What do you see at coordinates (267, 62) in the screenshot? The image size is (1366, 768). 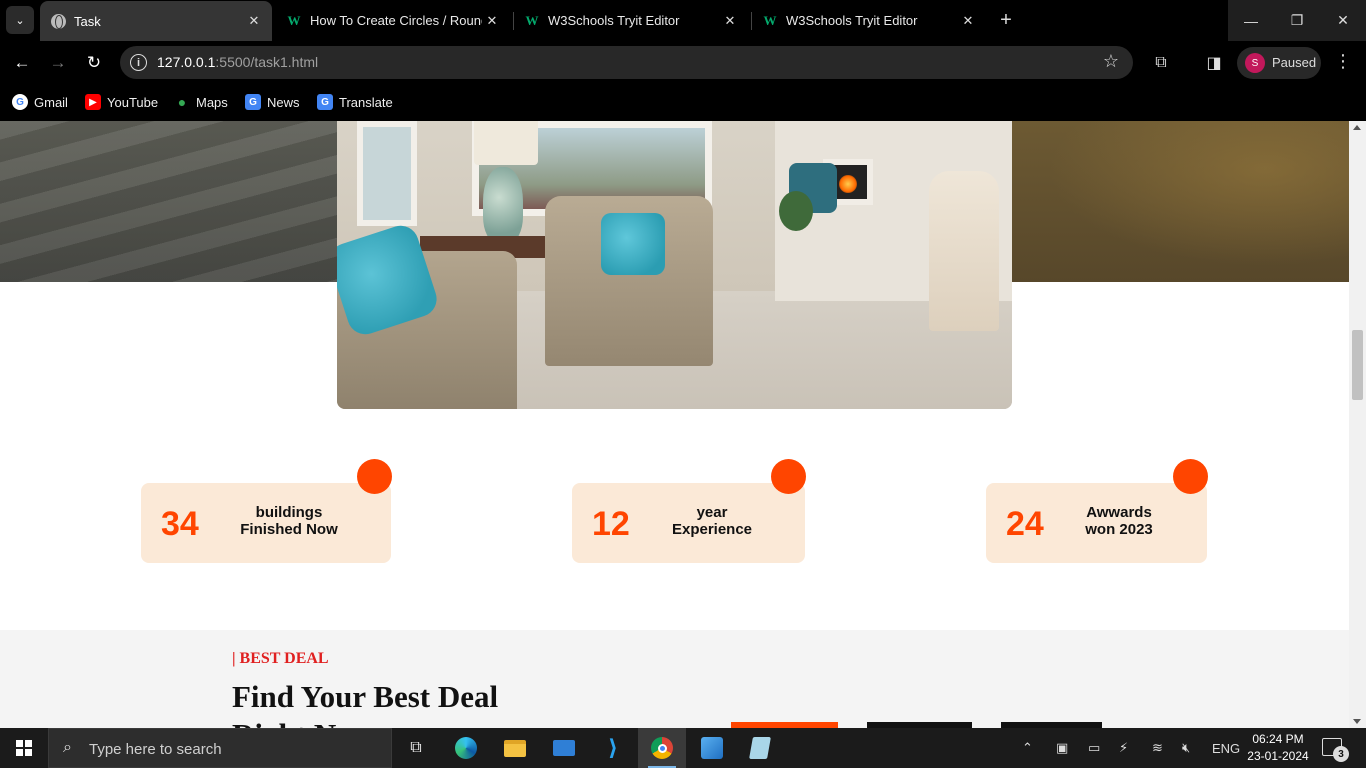 I see `url-path: :5500/task1.html` at bounding box center [267, 62].